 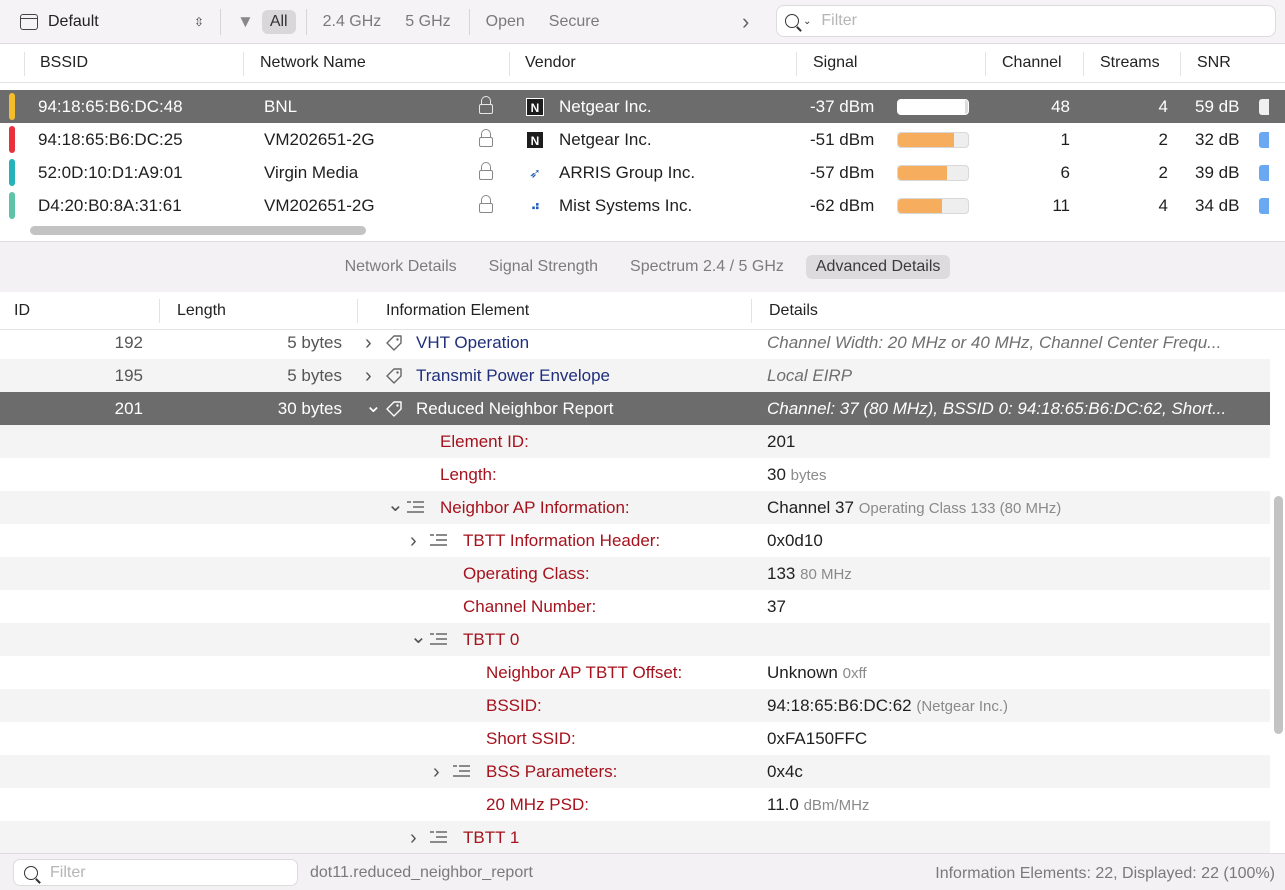 What do you see at coordinates (514, 705) in the screenshot?
I see `field-label: BSSID:` at bounding box center [514, 705].